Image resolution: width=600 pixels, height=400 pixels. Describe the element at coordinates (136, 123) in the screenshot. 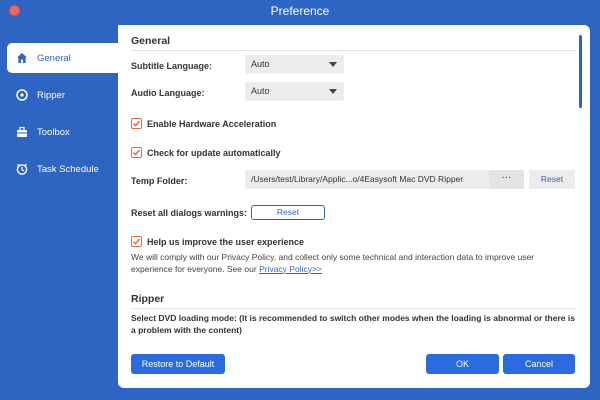

I see `hardware-acceleration-checkbox` at that location.